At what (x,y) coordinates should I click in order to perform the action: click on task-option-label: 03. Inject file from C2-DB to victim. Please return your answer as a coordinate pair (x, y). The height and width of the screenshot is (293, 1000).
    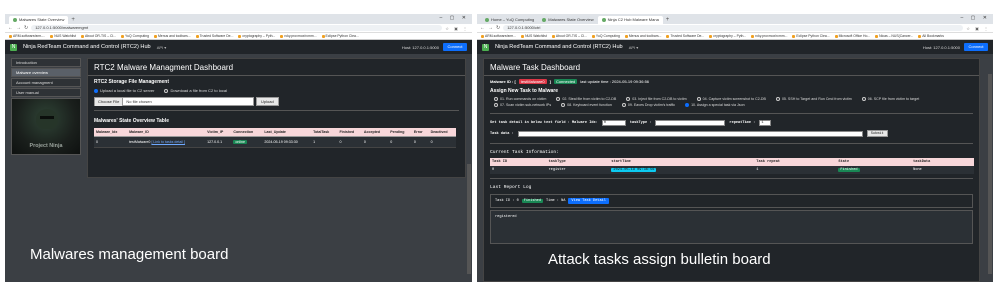
    Looking at the image, I should click on (659, 99).